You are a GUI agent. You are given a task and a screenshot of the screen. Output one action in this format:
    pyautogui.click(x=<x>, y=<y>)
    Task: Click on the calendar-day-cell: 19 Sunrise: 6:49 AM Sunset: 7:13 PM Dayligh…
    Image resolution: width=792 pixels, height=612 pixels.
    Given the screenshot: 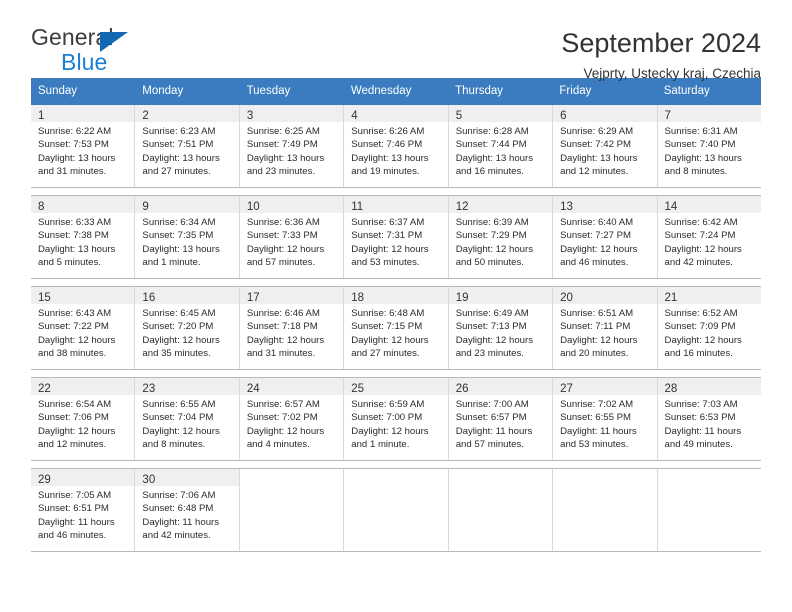 What is the action you would take?
    pyautogui.click(x=501, y=328)
    